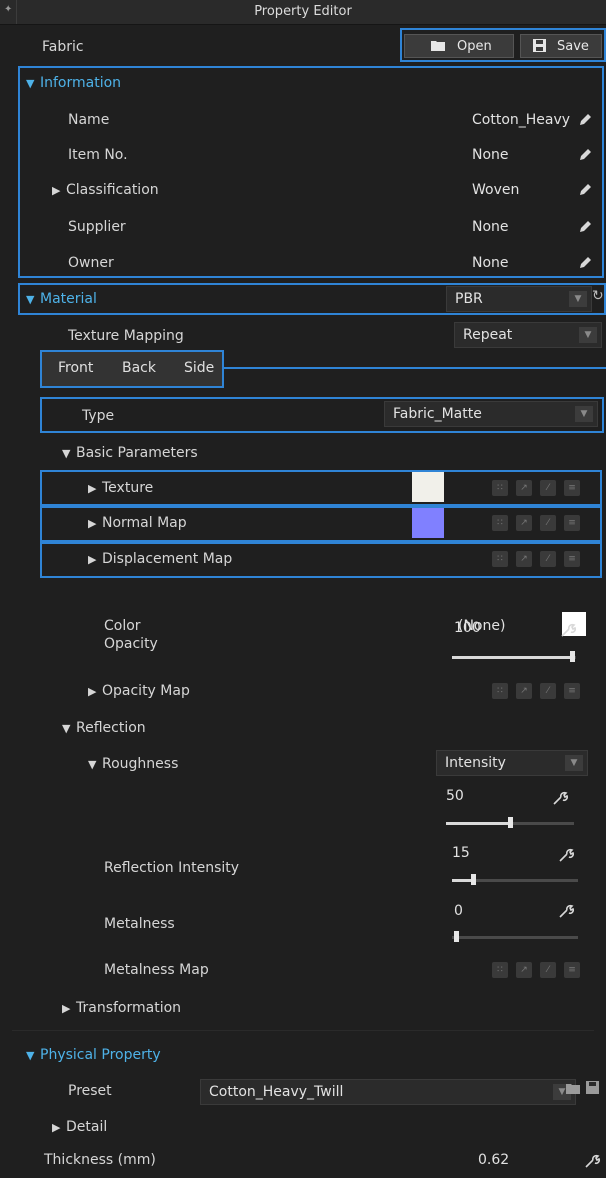 Image resolution: width=606 pixels, height=1178 pixels. I want to click on thickness-value: 0.62, so click(493, 1160).